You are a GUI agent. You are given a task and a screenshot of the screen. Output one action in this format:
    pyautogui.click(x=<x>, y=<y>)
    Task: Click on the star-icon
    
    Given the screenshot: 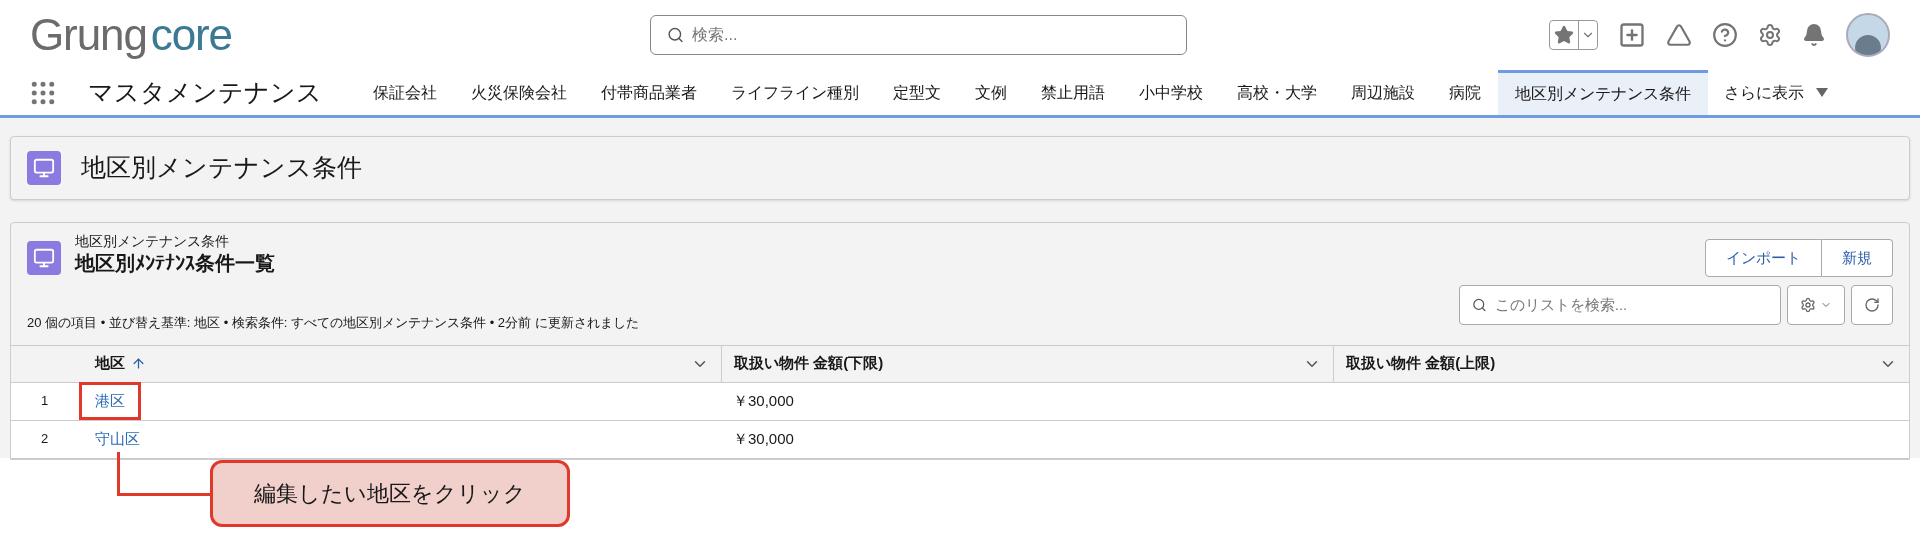 What is the action you would take?
    pyautogui.click(x=1564, y=35)
    